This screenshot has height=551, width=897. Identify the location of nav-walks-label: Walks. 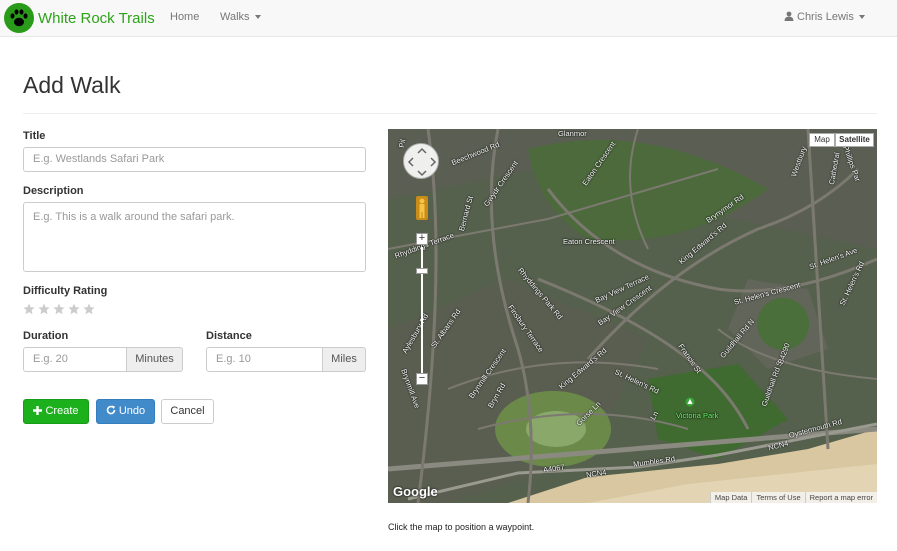
(235, 17).